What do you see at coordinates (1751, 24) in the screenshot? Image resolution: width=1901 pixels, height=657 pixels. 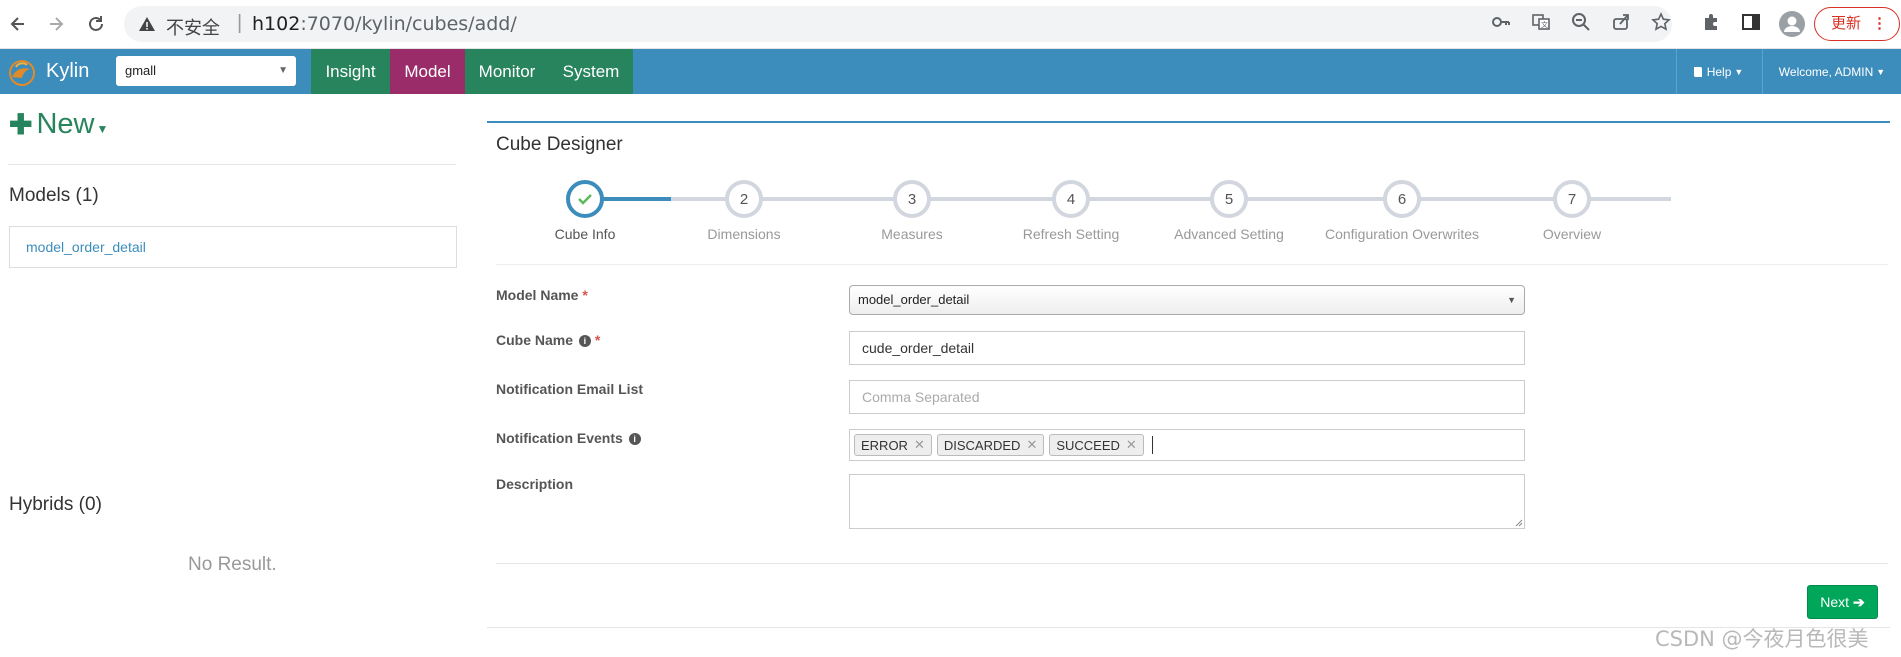 I see `side-panel-icon` at bounding box center [1751, 24].